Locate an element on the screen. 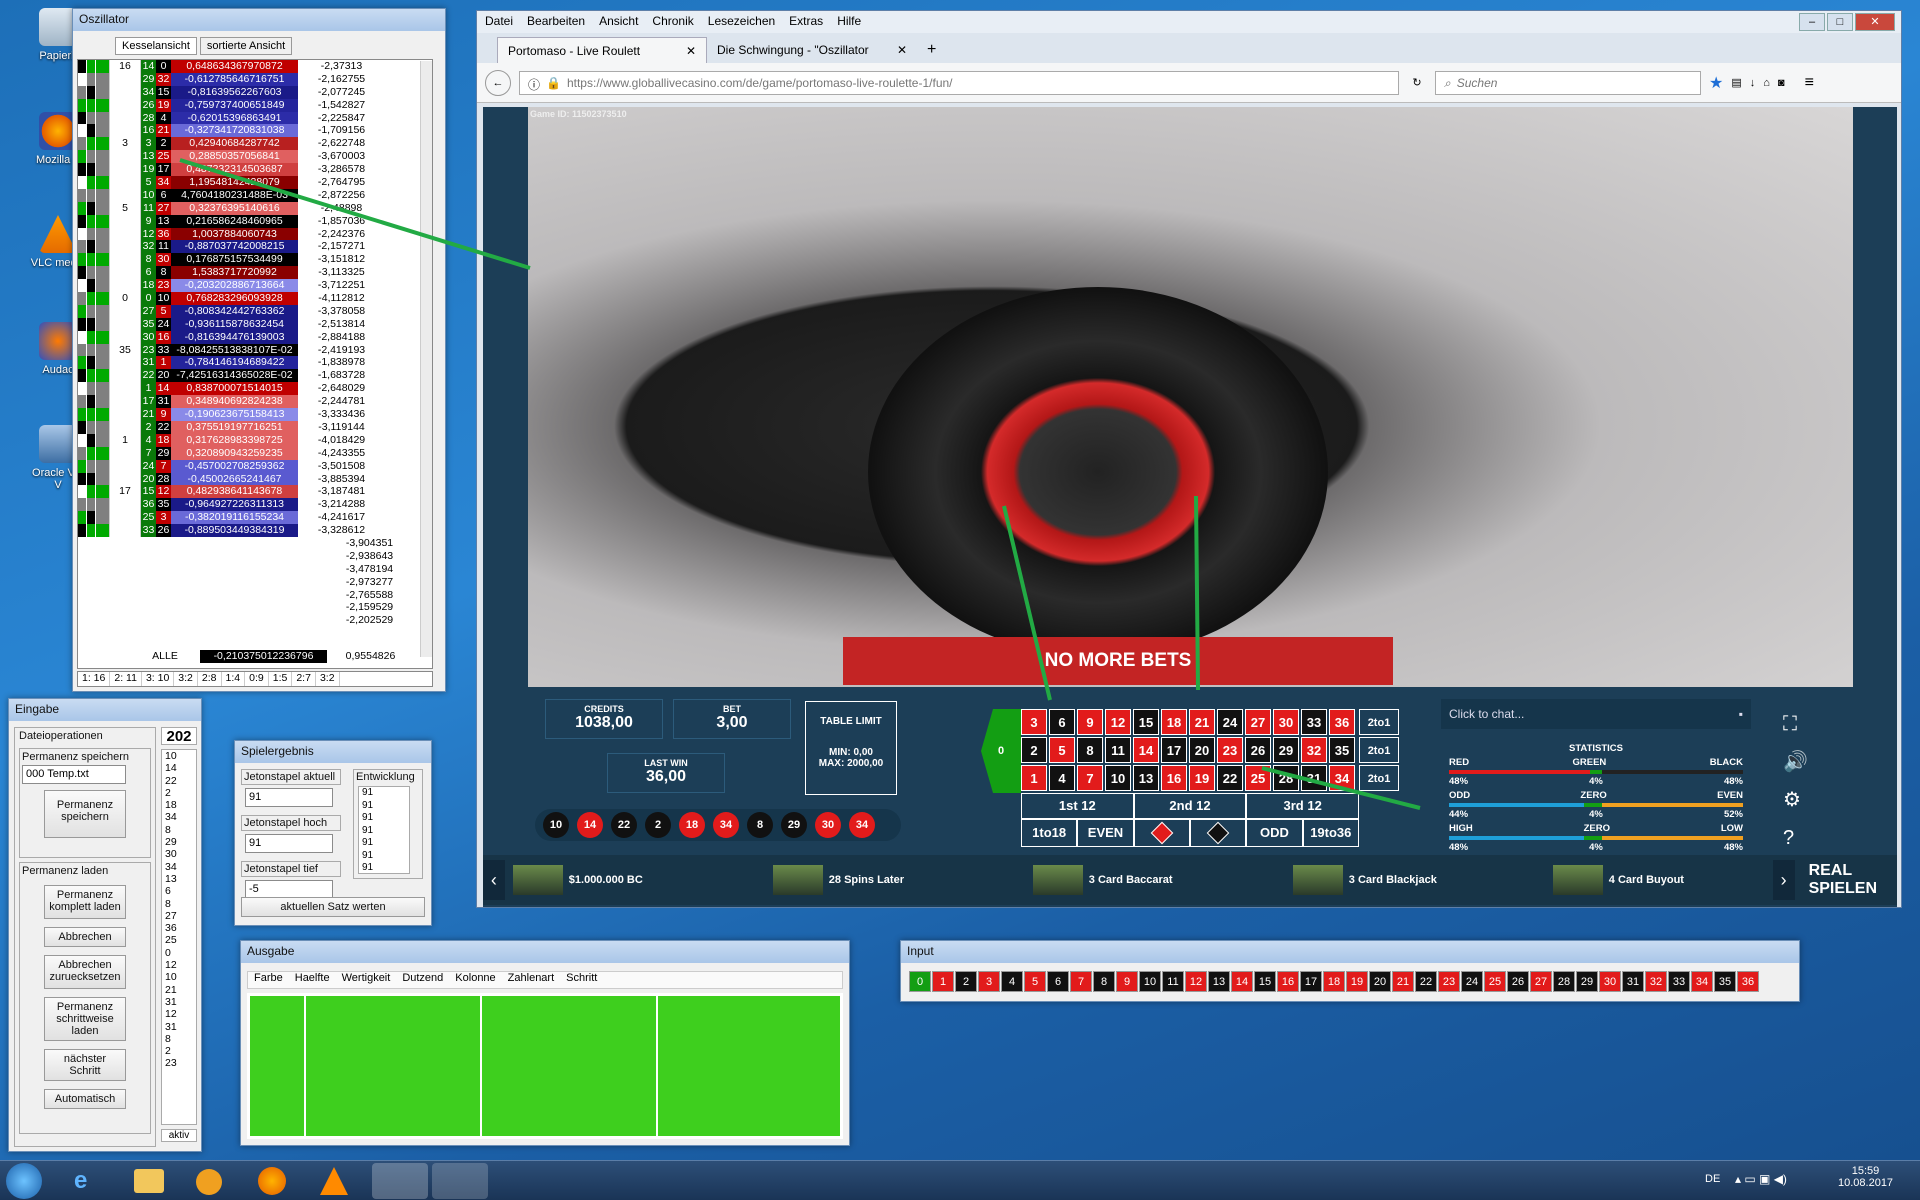 The width and height of the screenshot is (1920, 1200). input-number-button: 24 is located at coordinates (1472, 981).